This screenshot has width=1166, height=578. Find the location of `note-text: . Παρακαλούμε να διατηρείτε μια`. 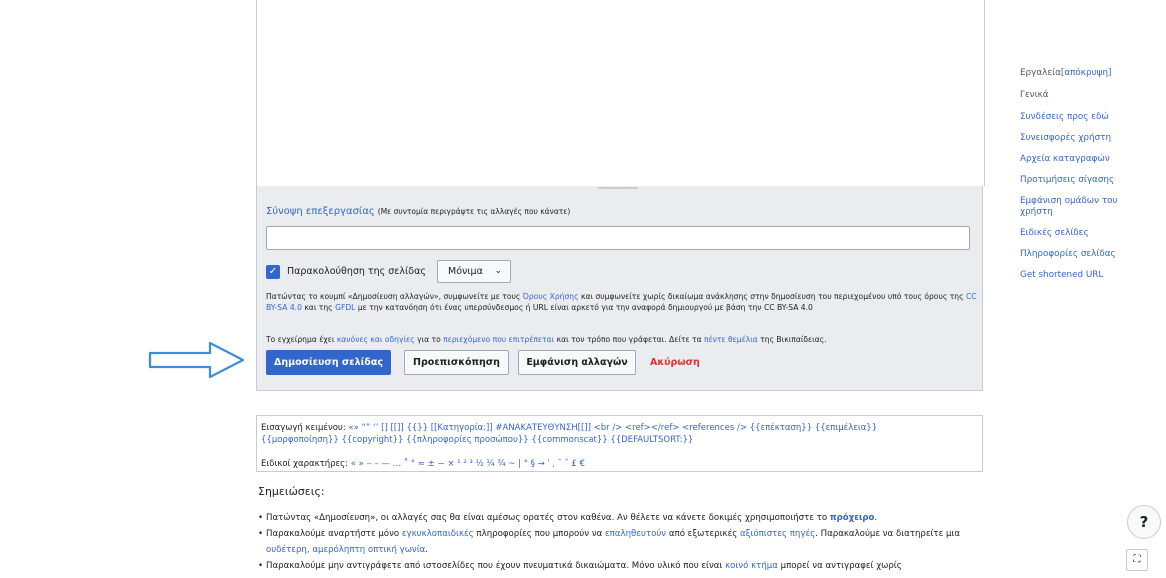

note-text: . Παρακαλούμε να διατηρείτε μια is located at coordinates (888, 534).